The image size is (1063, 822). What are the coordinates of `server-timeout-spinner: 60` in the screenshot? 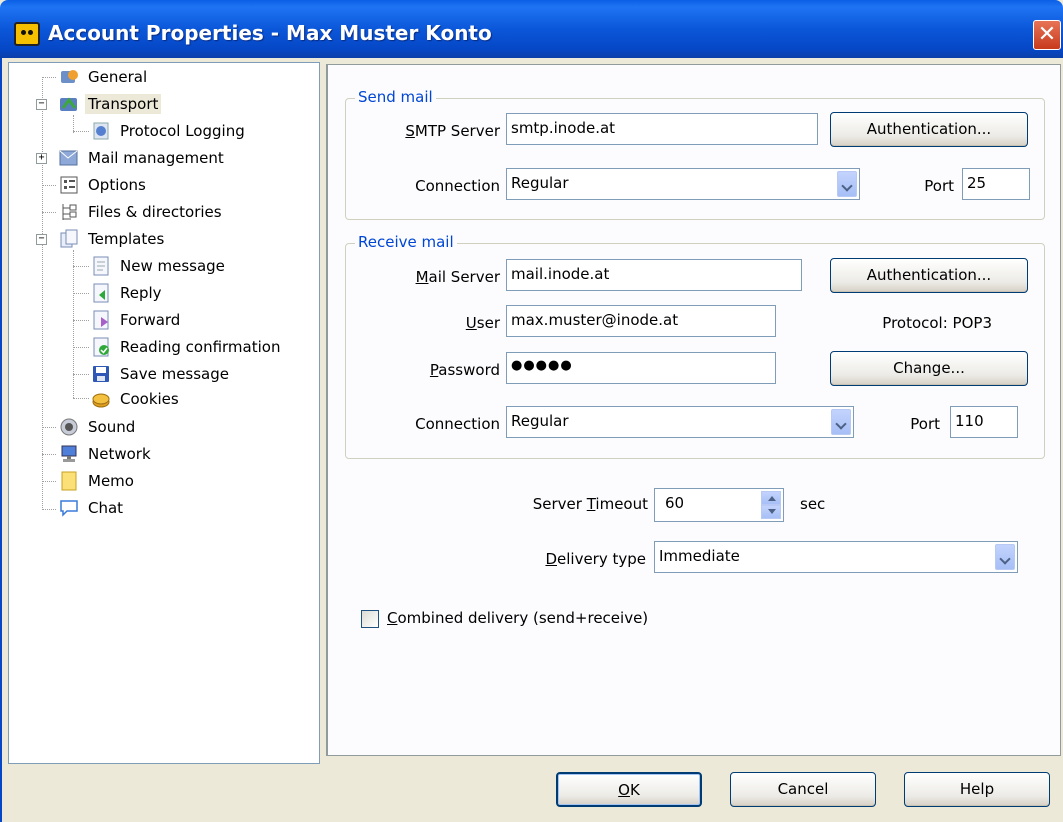 It's located at (719, 505).